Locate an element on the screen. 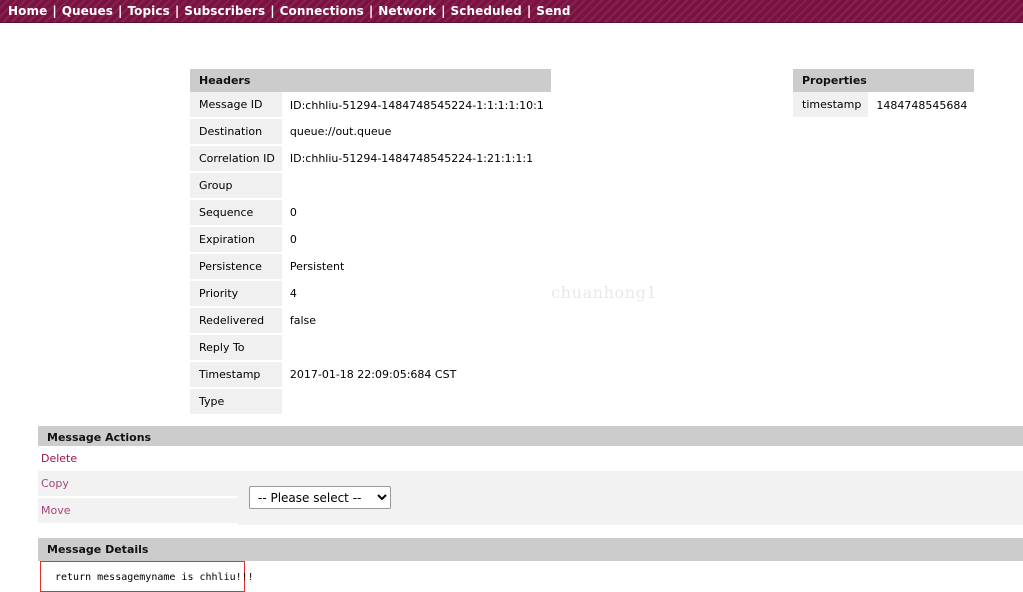  table-row: Type is located at coordinates (370, 402).